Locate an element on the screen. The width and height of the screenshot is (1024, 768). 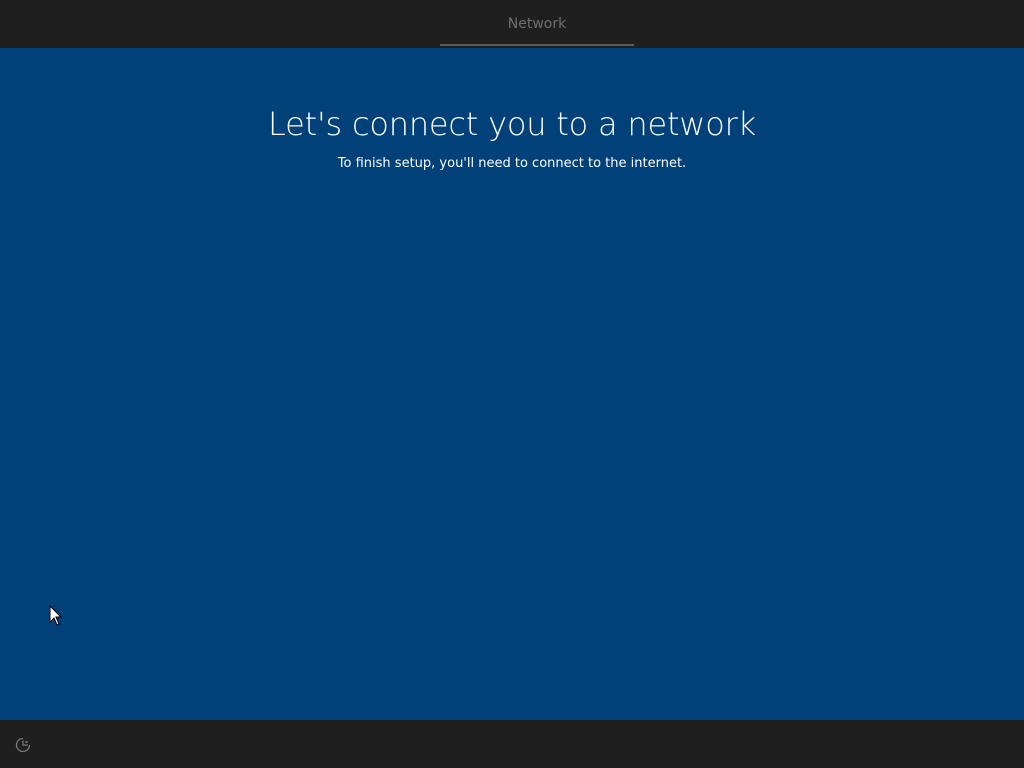
tab-network: Network is located at coordinates (537, 23).